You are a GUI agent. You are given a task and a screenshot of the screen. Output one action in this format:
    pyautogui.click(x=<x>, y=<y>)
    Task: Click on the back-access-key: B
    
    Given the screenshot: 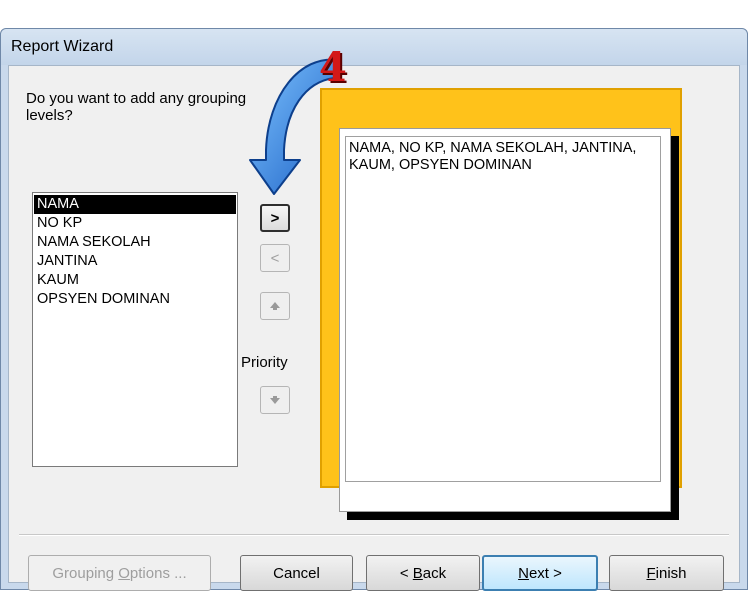 What is the action you would take?
    pyautogui.click(x=417, y=573)
    